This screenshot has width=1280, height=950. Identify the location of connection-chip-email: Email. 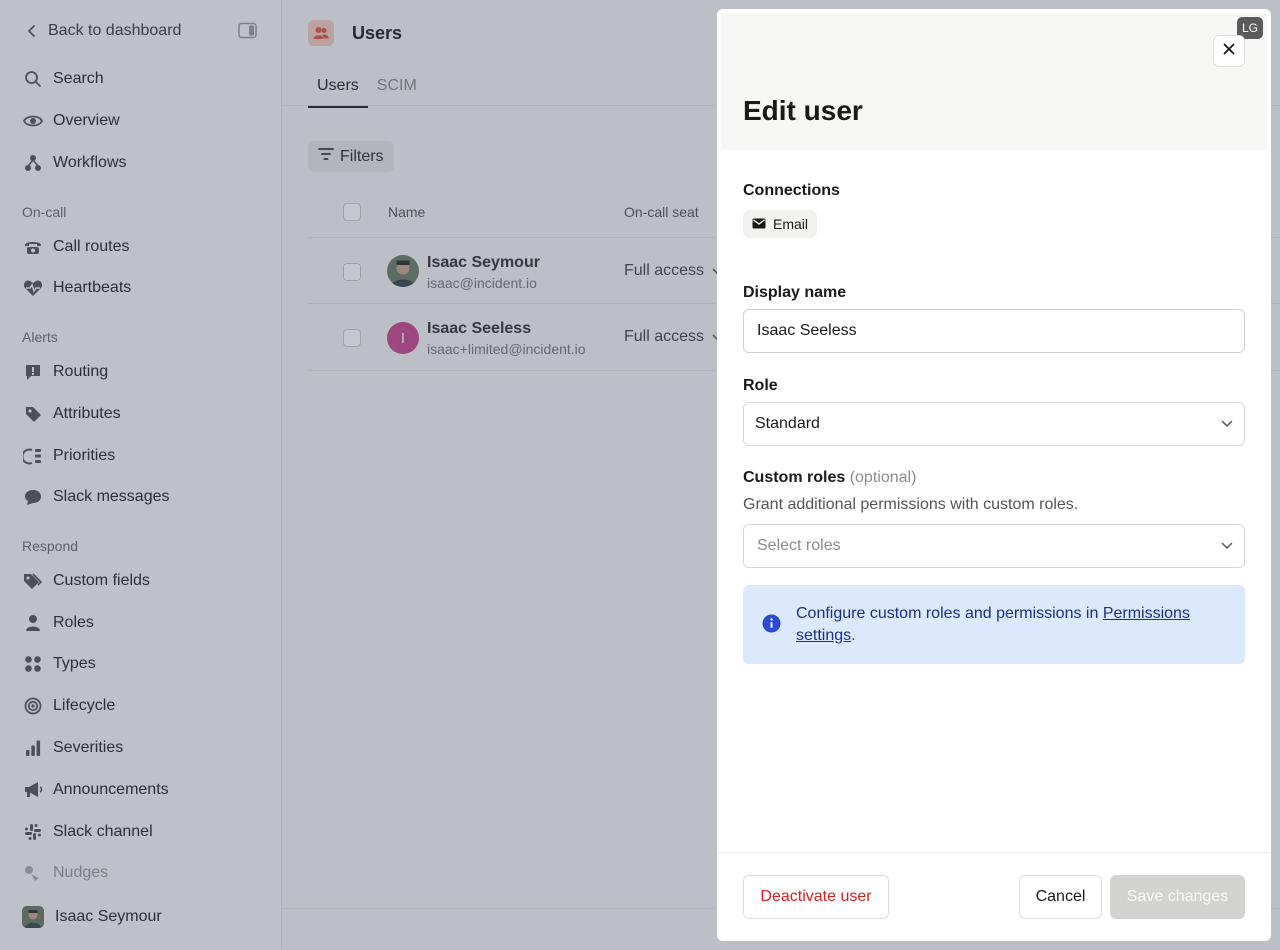
(780, 224).